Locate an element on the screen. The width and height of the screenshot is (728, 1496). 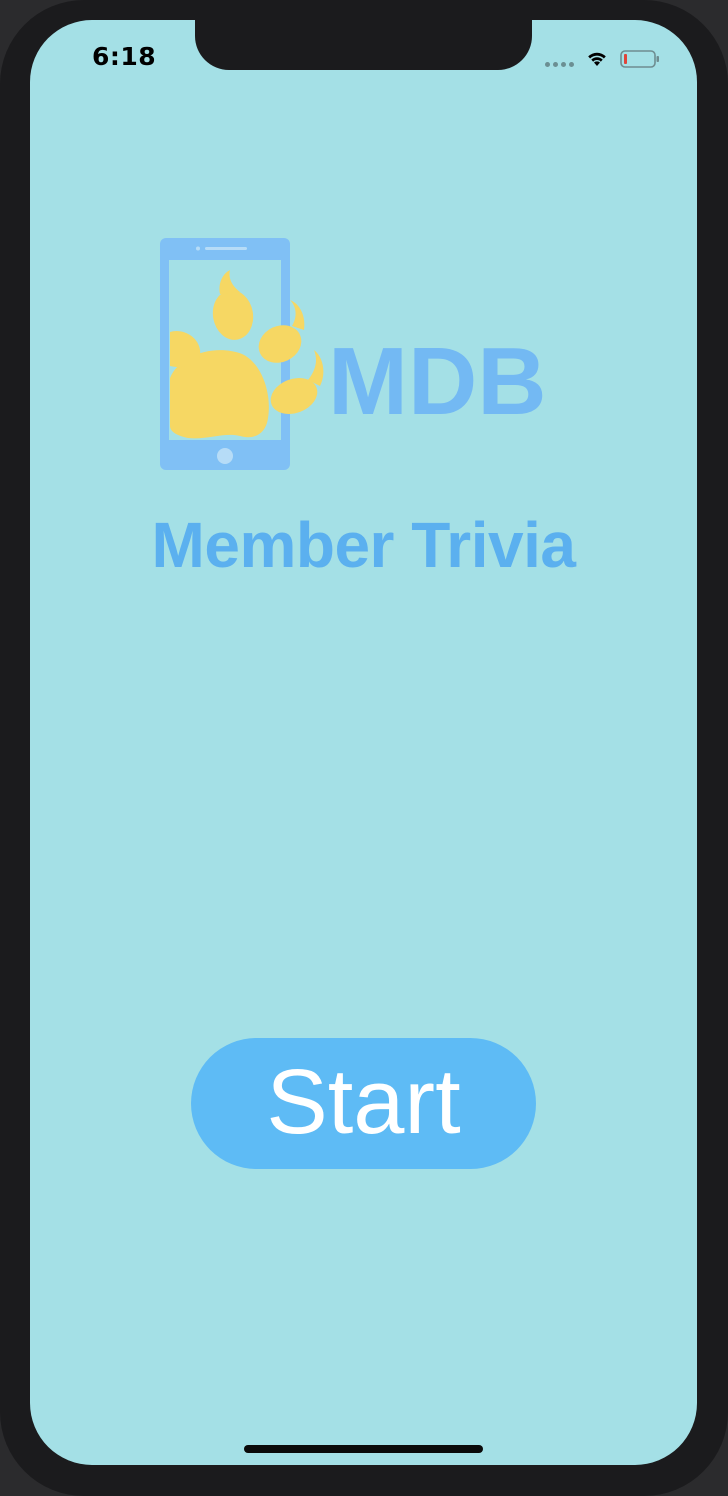
start-button-label: Start is located at coordinates (363, 1101).